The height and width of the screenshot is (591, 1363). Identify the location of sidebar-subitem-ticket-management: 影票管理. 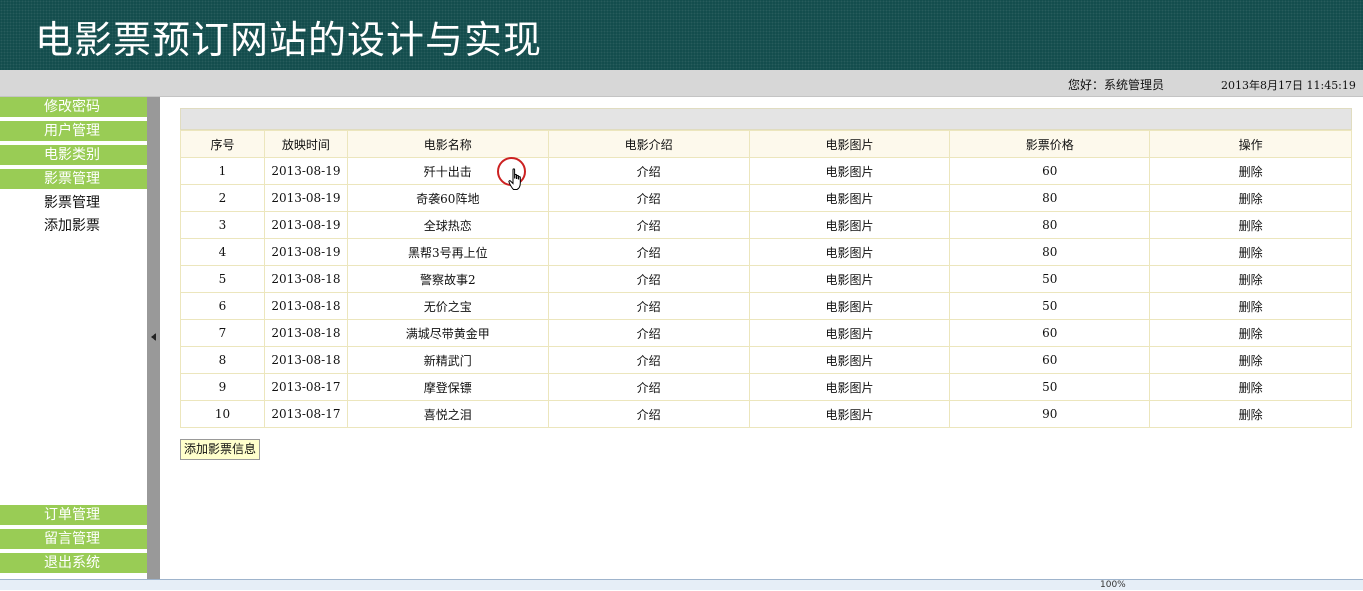
(72, 203).